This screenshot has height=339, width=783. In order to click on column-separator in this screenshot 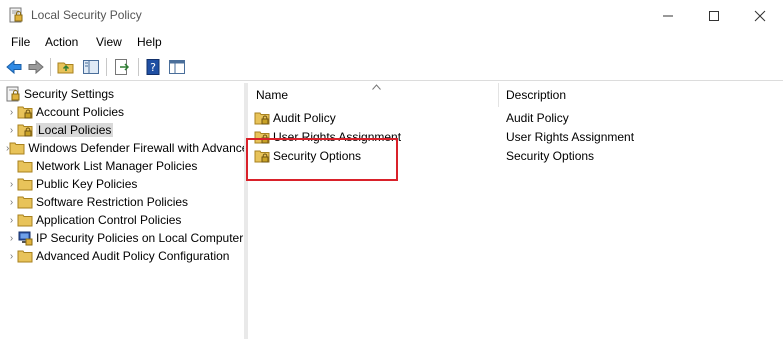, I will do `click(498, 95)`.